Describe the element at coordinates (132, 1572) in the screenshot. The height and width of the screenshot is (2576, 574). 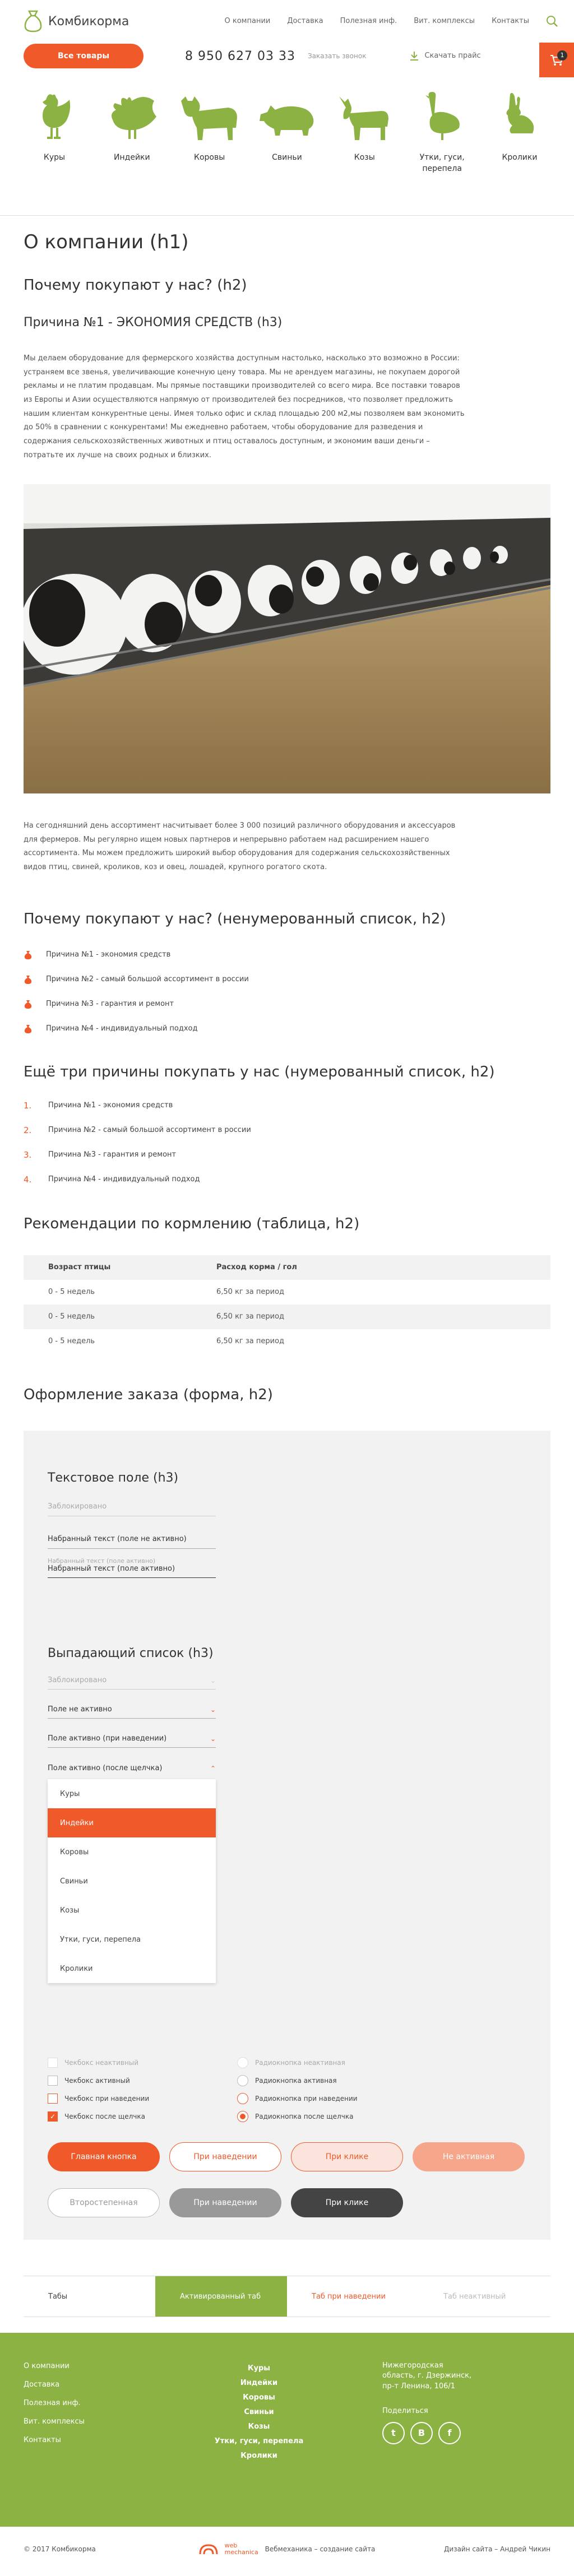
I see `typed-active-field: Набранный текст (поле активно)` at that location.